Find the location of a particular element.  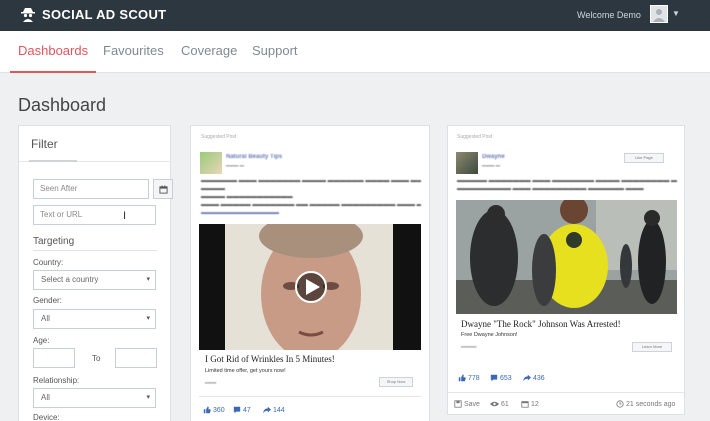

welcome-text: Welcome Demo is located at coordinates (609, 15).